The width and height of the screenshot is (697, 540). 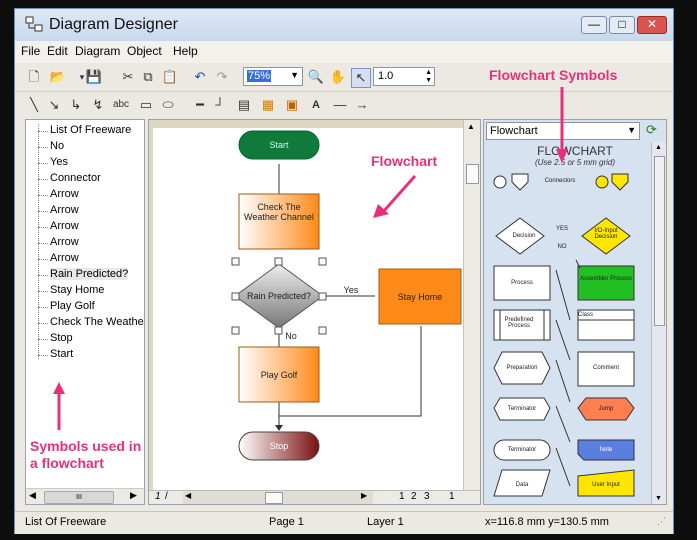 What do you see at coordinates (97, 51) in the screenshot?
I see `menu-diagram: Diagram` at bounding box center [97, 51].